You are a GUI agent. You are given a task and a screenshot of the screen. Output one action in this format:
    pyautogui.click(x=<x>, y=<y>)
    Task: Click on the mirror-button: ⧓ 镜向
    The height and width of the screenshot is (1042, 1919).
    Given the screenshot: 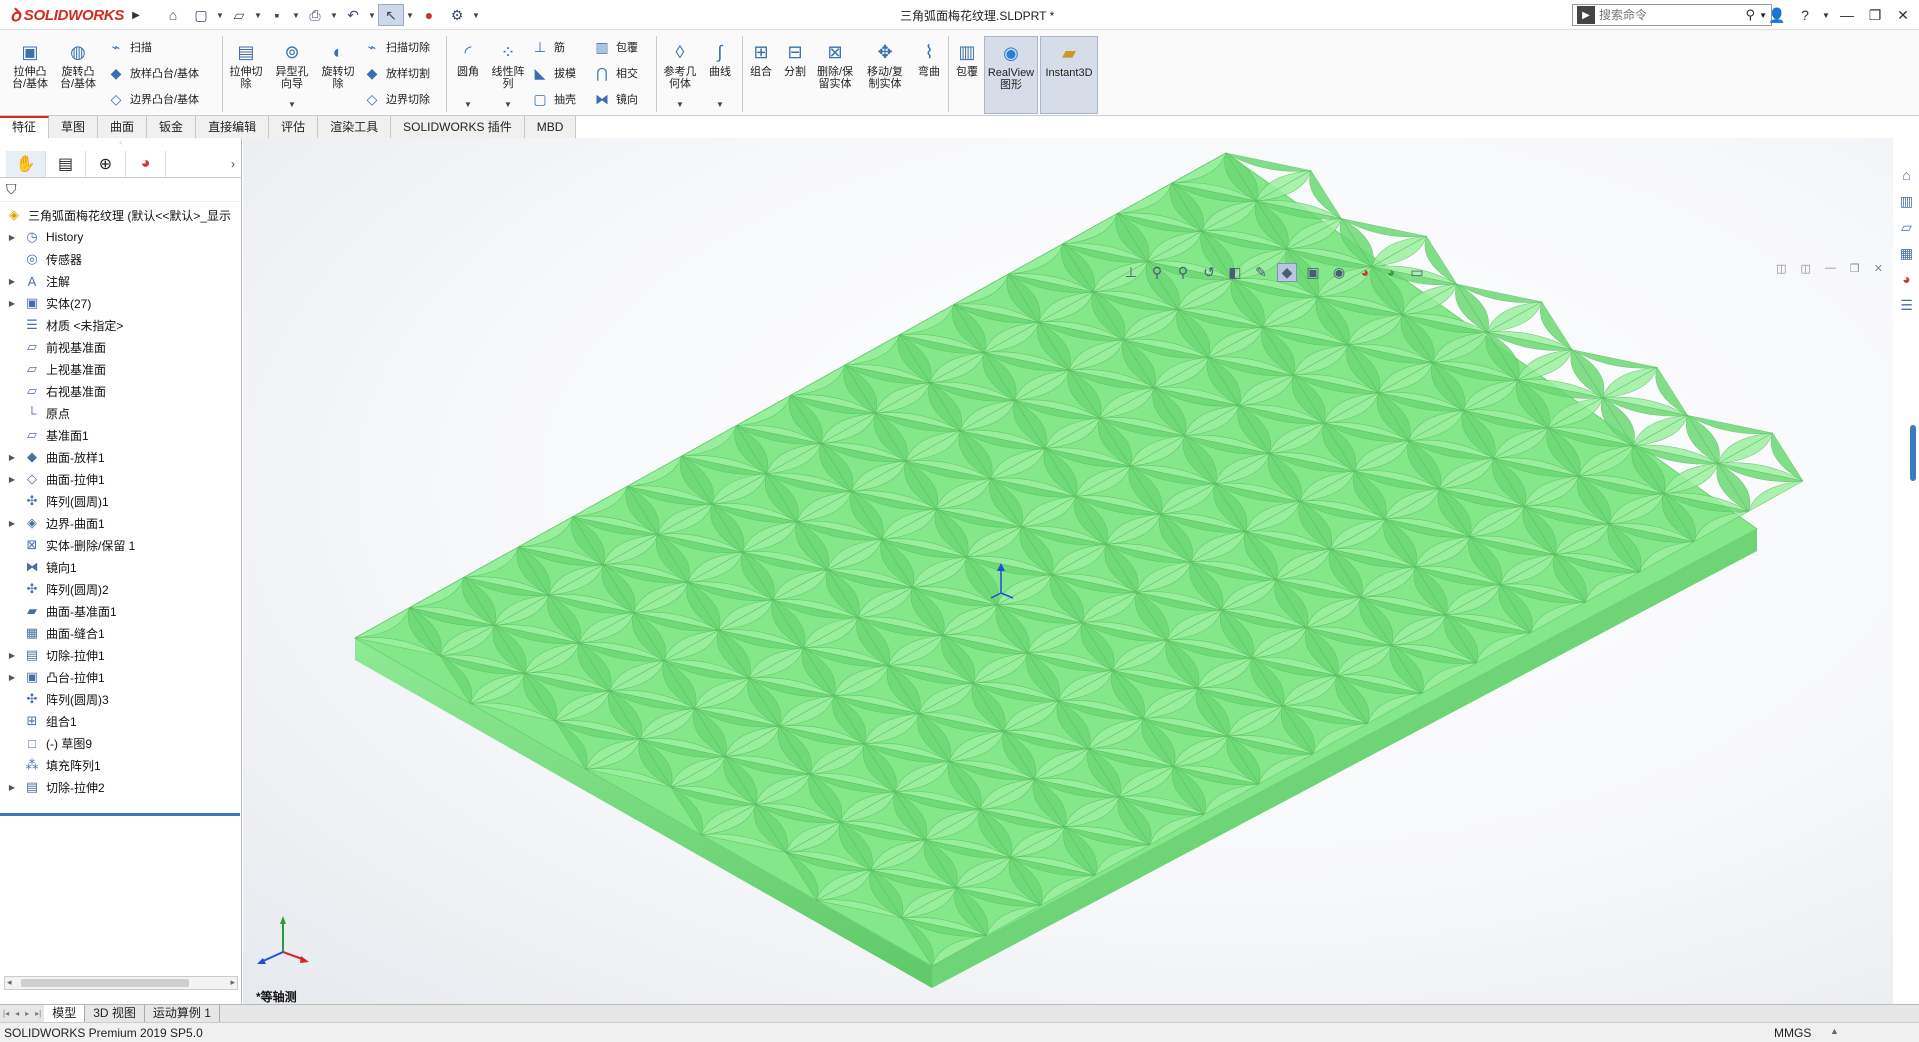 What is the action you would take?
    pyautogui.click(x=615, y=99)
    